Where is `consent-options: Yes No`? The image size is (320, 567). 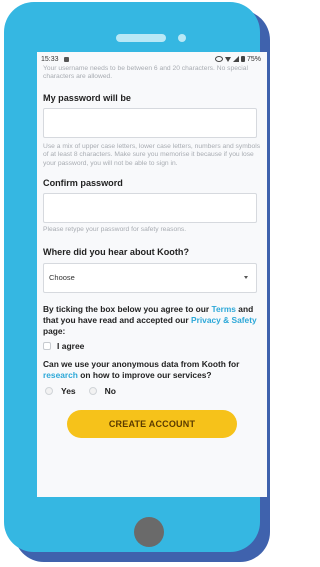 consent-options: Yes No is located at coordinates (152, 391).